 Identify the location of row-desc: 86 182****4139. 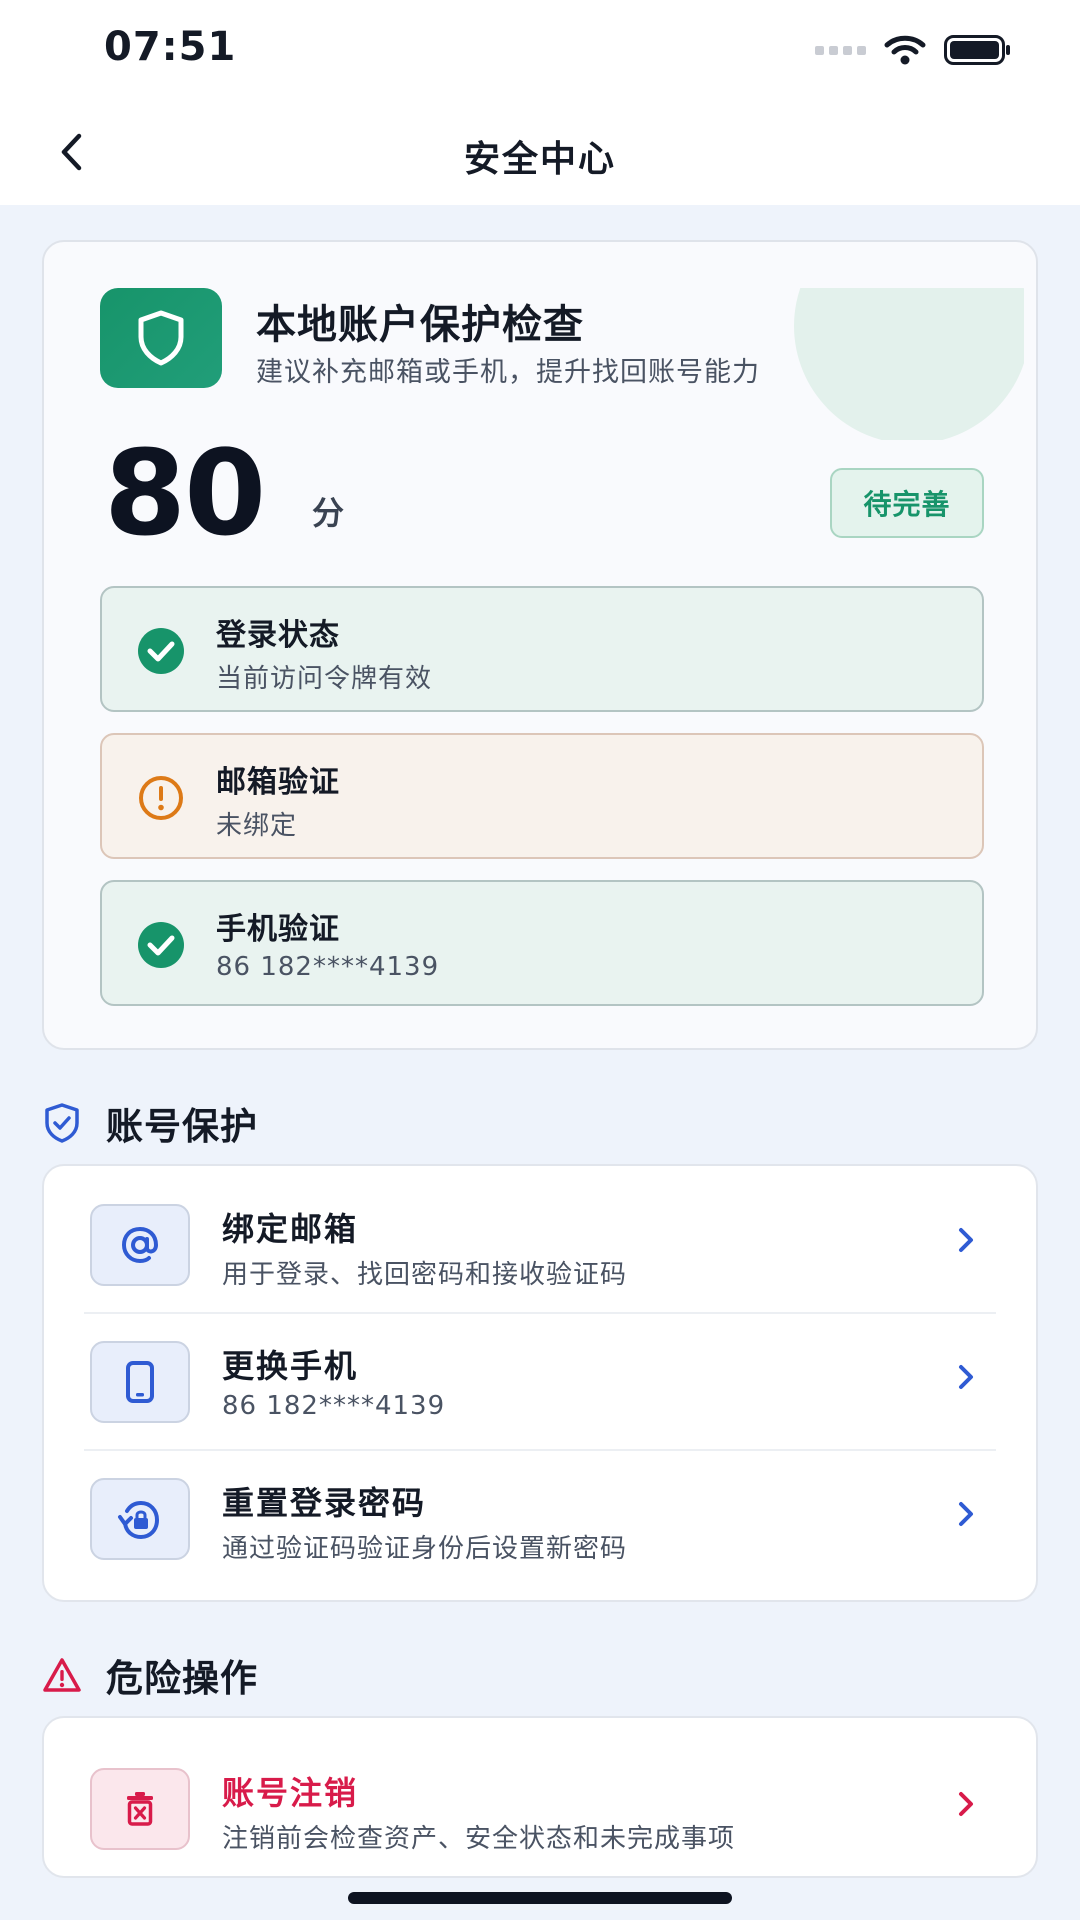
(334, 1406).